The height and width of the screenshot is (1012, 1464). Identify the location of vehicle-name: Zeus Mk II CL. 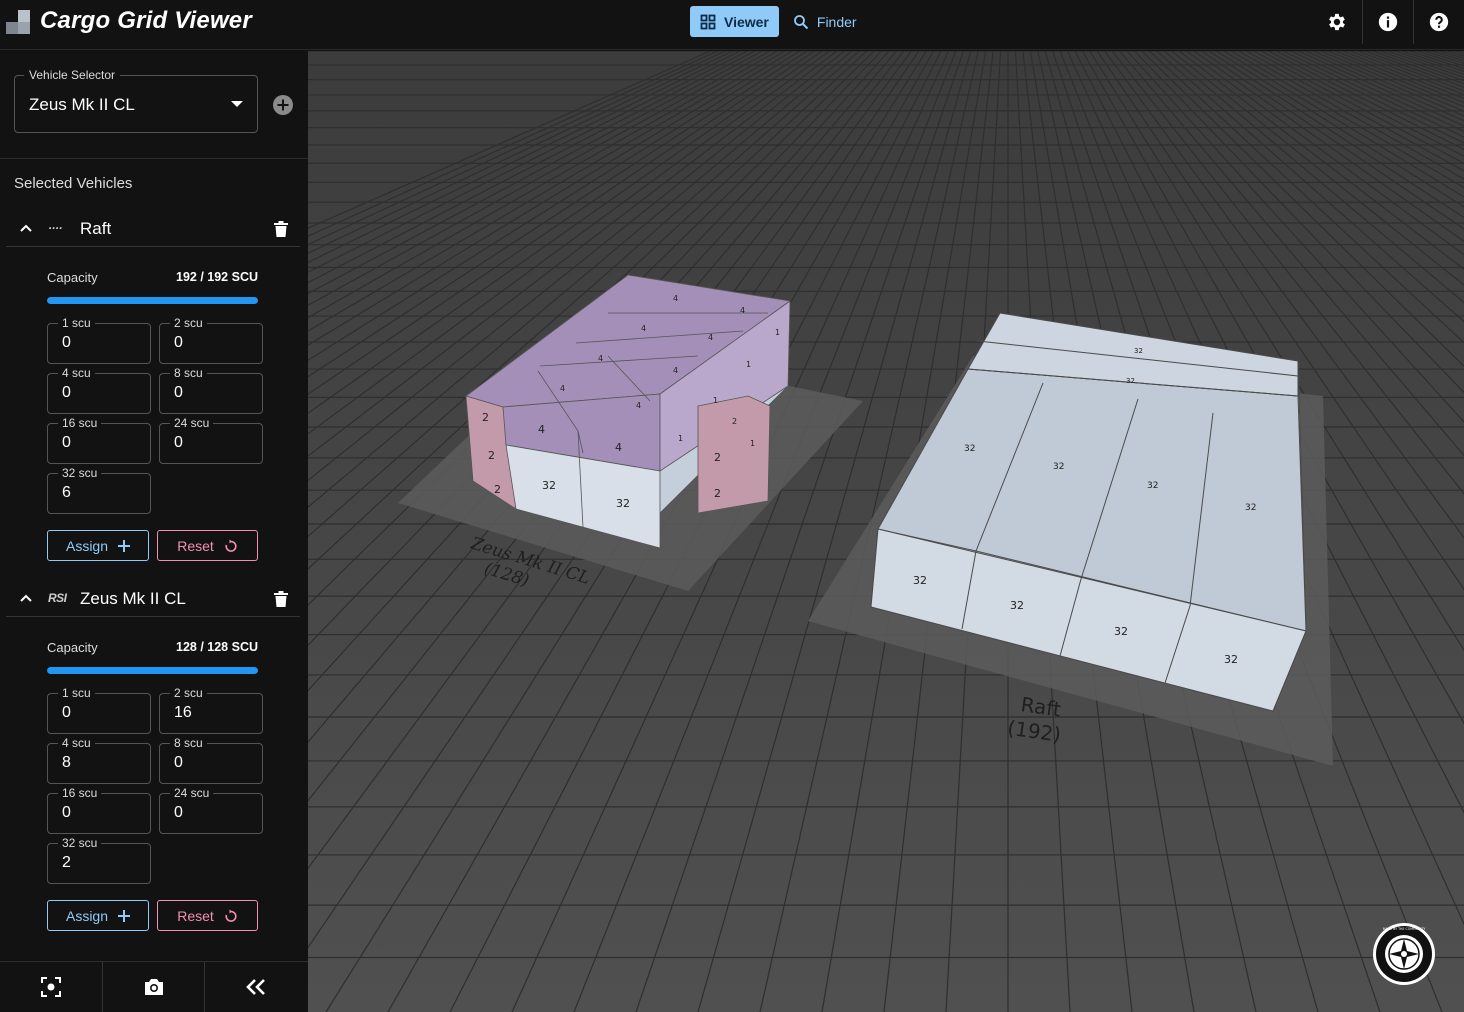
(133, 598).